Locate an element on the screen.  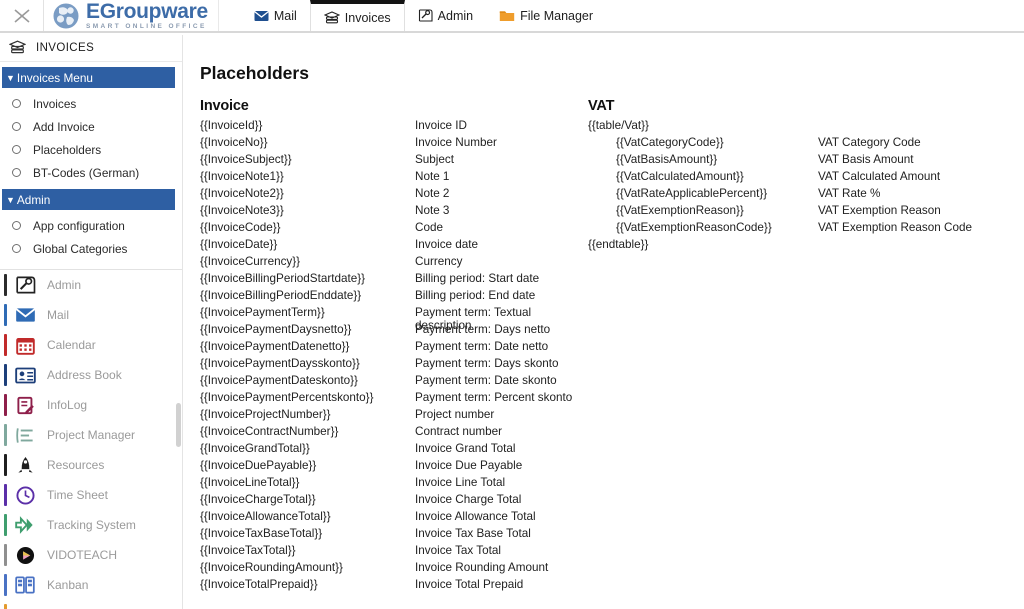
placeholder-description: VAT Exemption Reason is located at coordinates (879, 210).